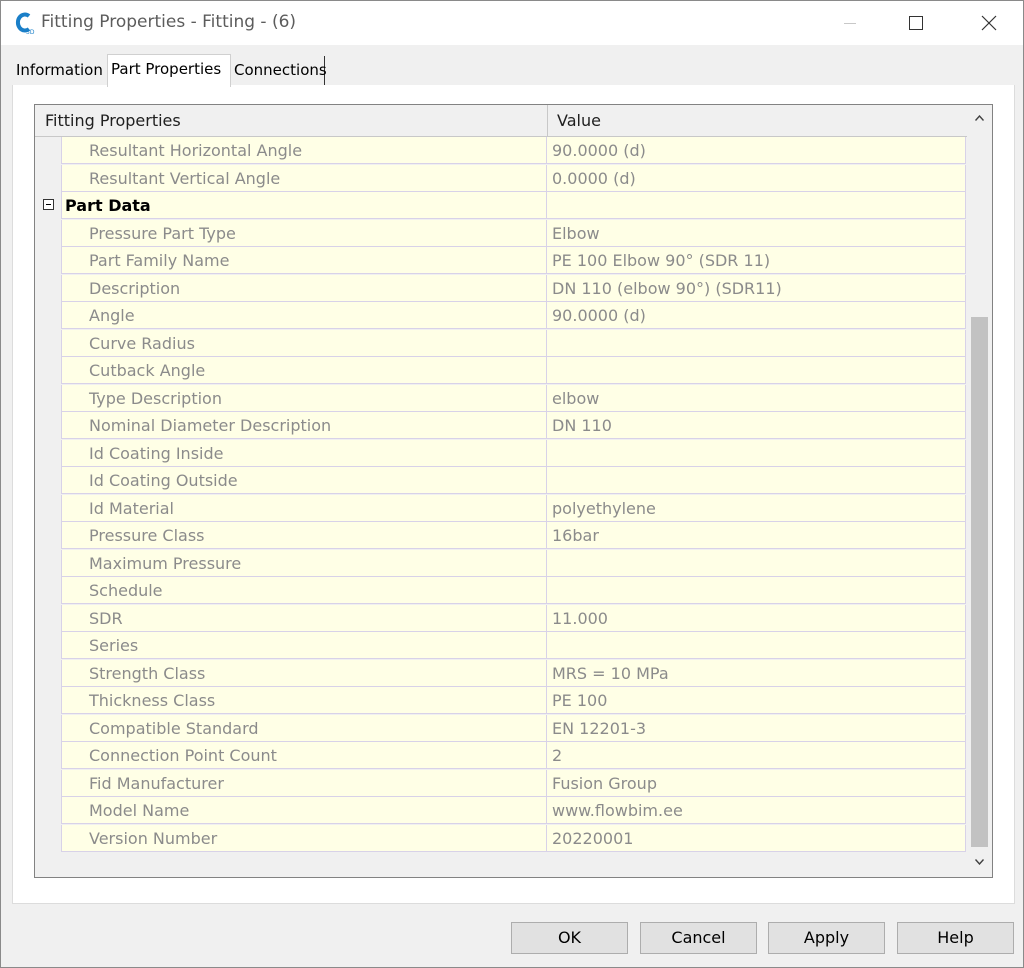 This screenshot has height=968, width=1024. What do you see at coordinates (756, 810) in the screenshot?
I see `property-value: www.flowbim.ee` at bounding box center [756, 810].